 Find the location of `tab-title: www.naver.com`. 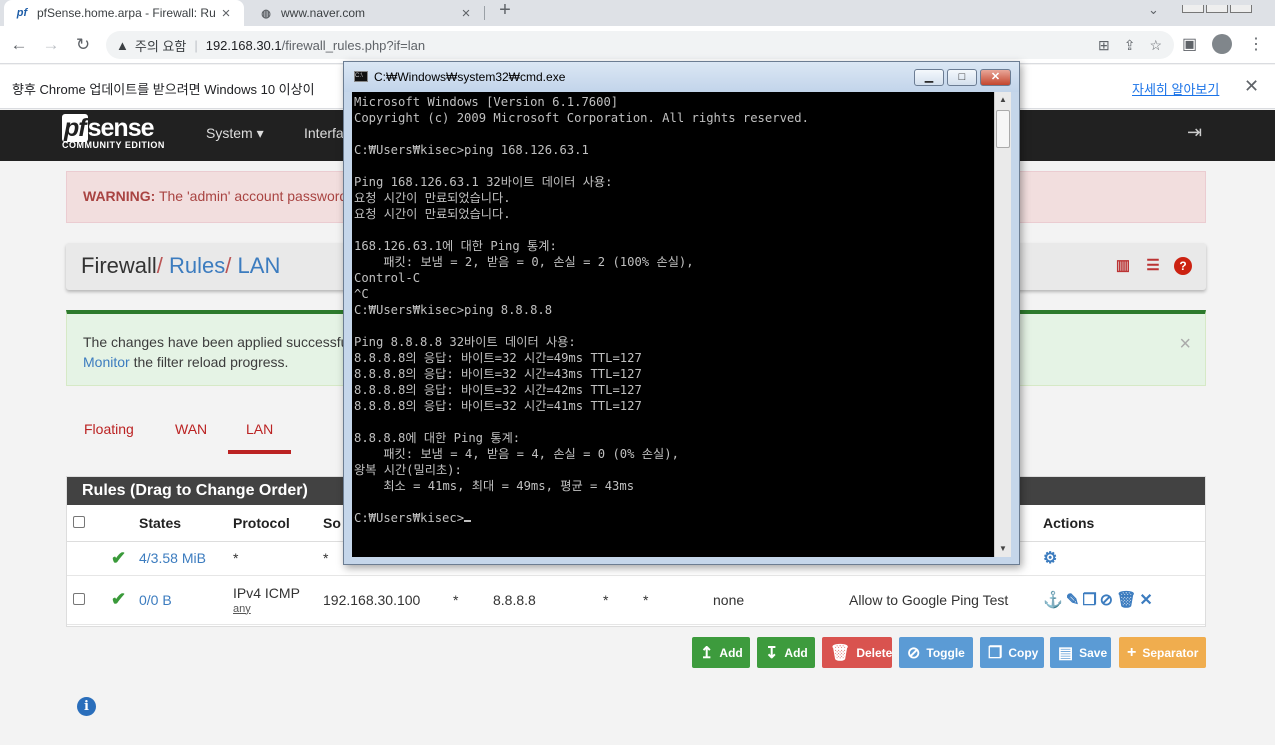

tab-title: www.naver.com is located at coordinates (323, 13).